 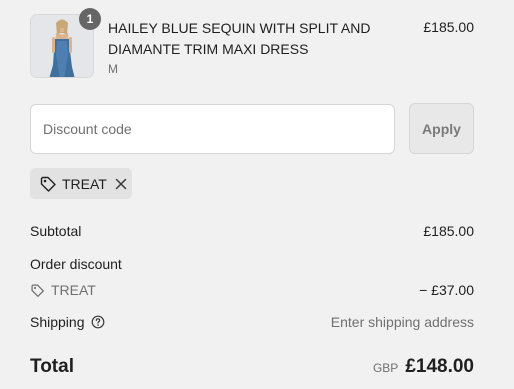 What do you see at coordinates (73, 290) in the screenshot?
I see `discount-code-label: TREAT` at bounding box center [73, 290].